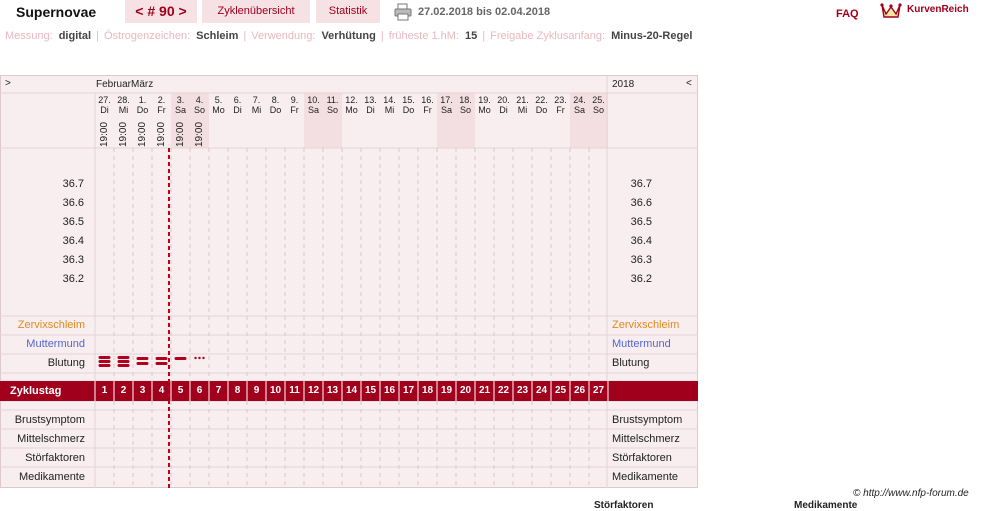  Describe the element at coordinates (51, 439) in the screenshot. I see `row-label-mittelschmerz: Mittelschmerz` at that location.